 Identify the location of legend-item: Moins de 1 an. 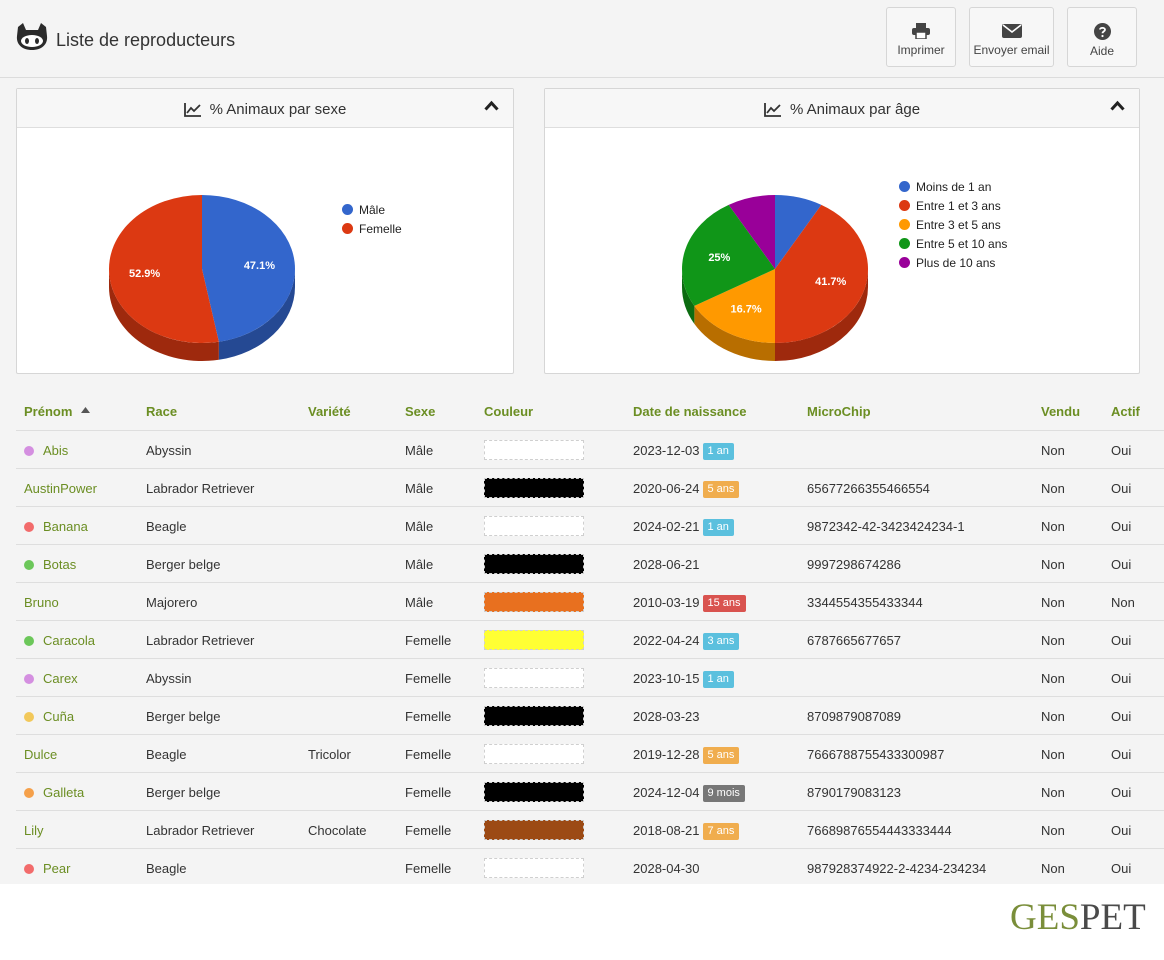
(953, 187).